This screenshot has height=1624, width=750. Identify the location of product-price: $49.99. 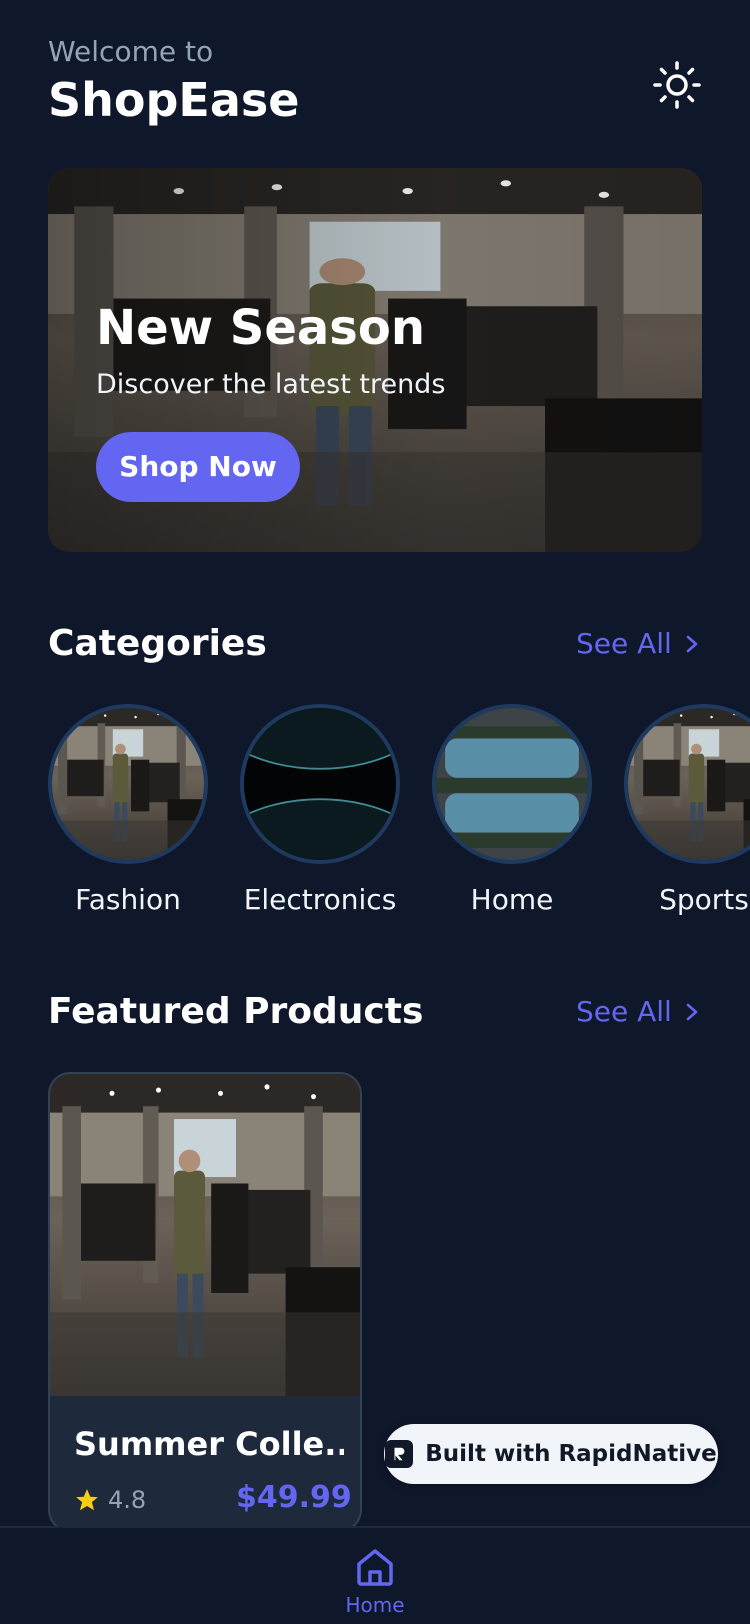
(294, 1497).